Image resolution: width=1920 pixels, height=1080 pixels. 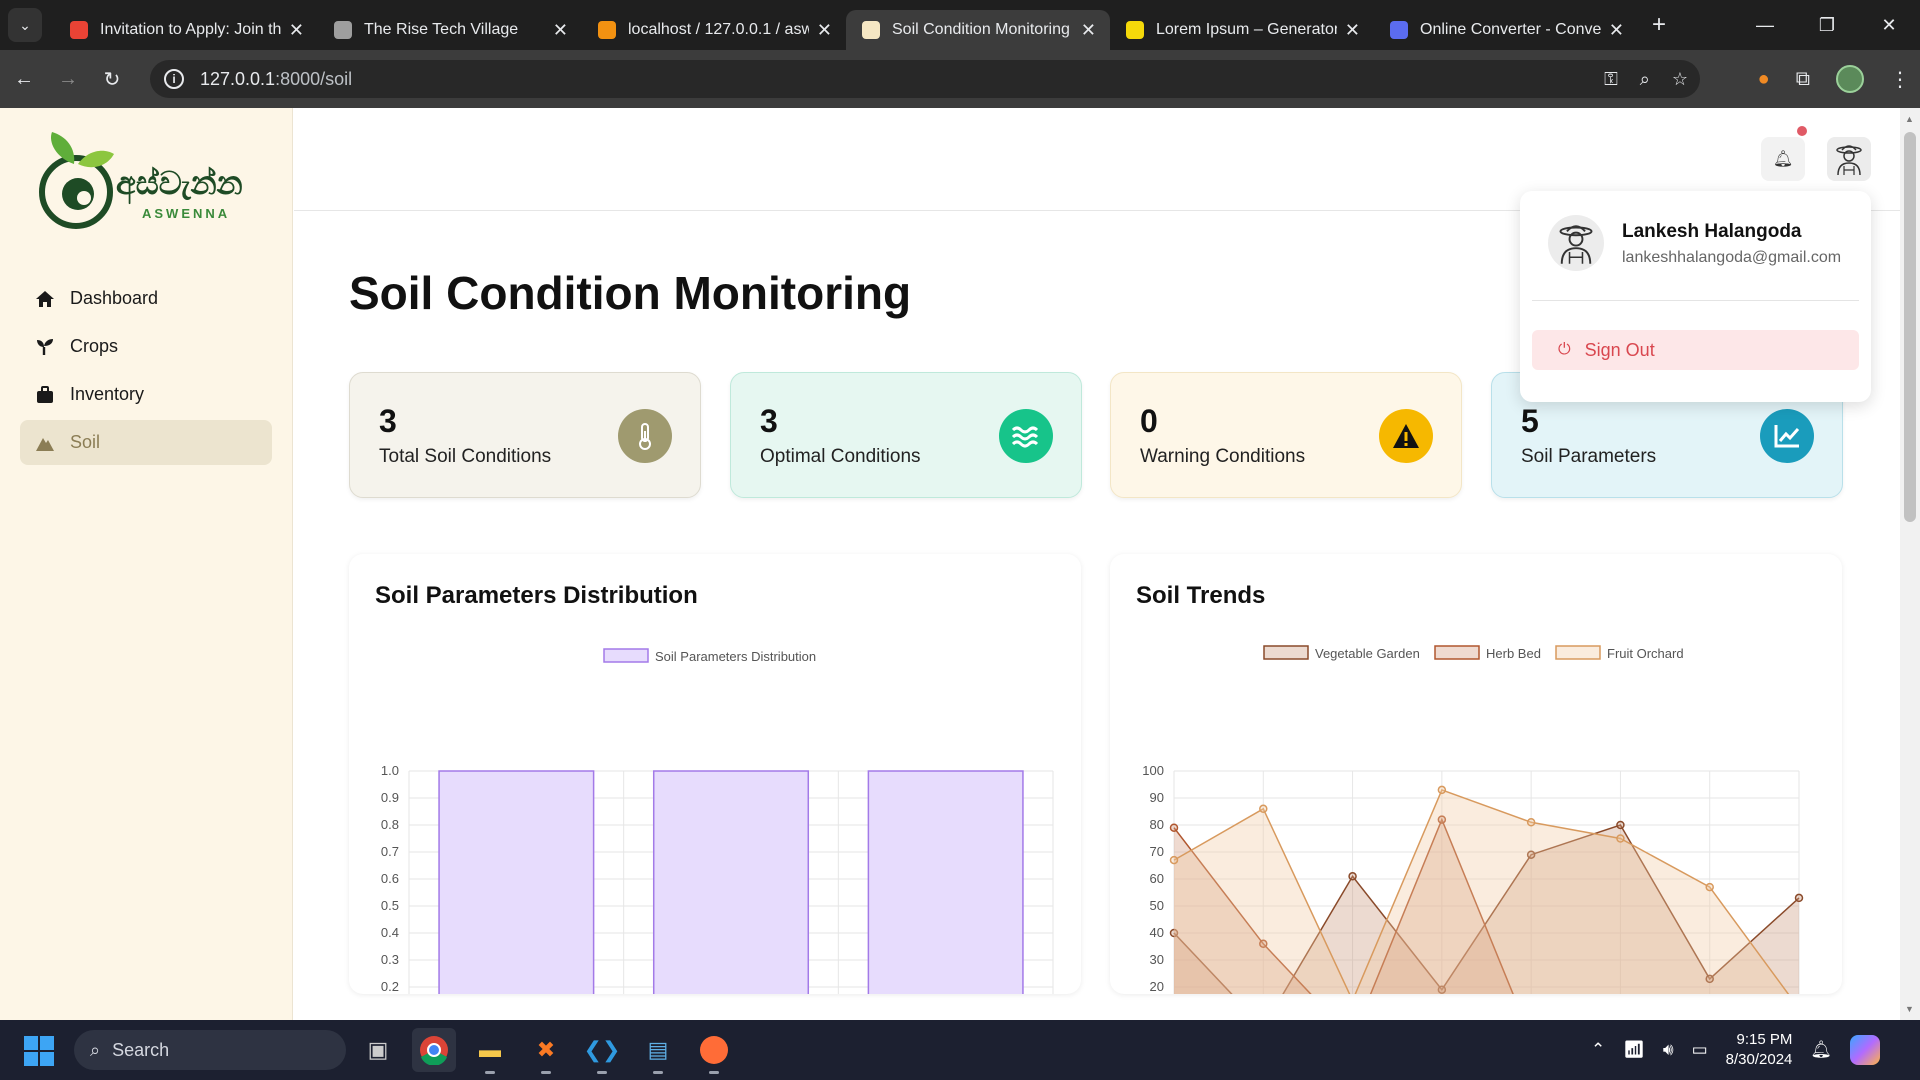 I want to click on dropdown-divider, so click(x=1695, y=300).